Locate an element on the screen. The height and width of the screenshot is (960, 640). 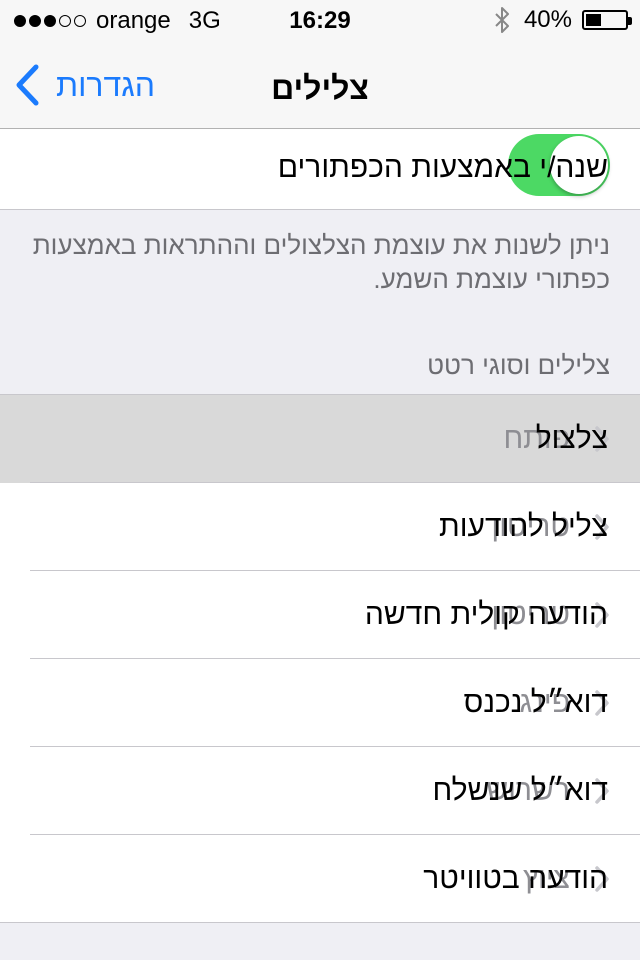
battery-tip is located at coordinates (630, 21).